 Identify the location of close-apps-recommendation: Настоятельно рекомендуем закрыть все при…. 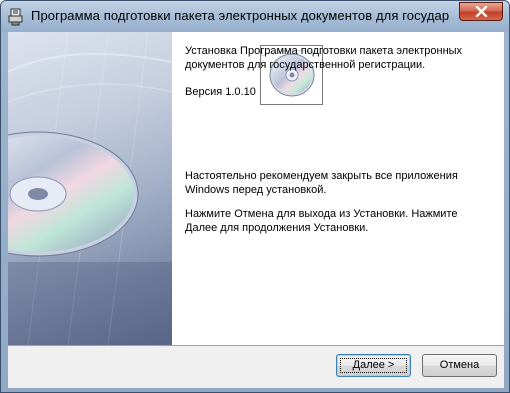
(321, 183).